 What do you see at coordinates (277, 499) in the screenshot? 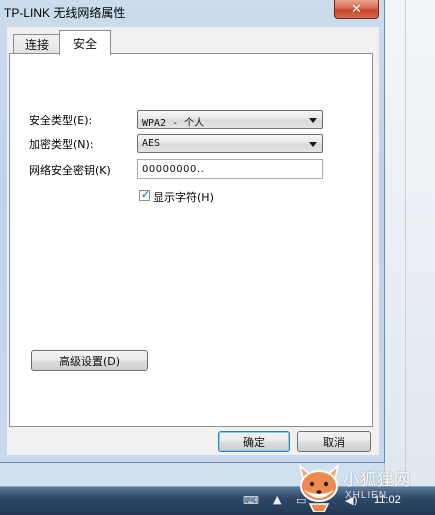
I see `show-hidden-icons-arrow: ▲` at bounding box center [277, 499].